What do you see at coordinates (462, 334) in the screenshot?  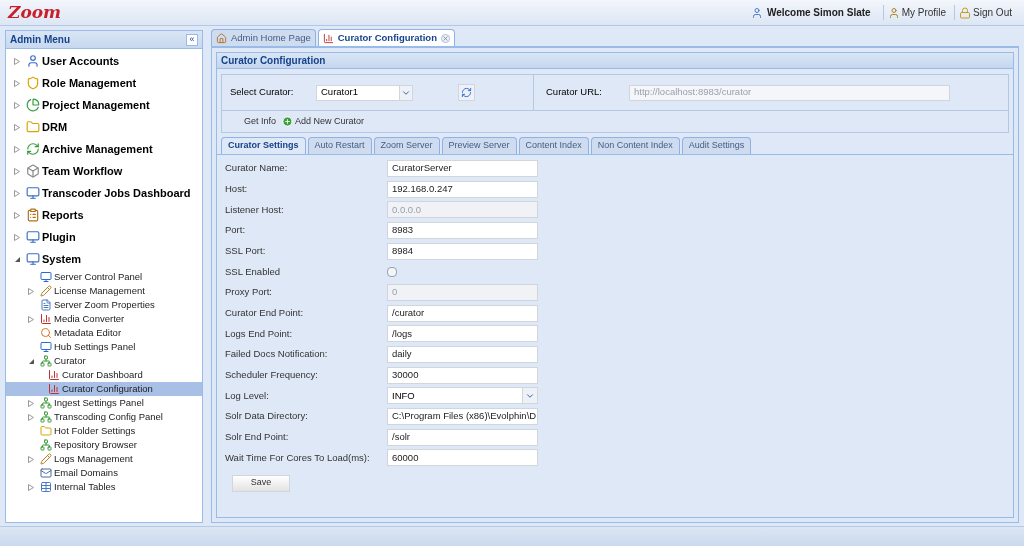 I see `input-field: /logs` at bounding box center [462, 334].